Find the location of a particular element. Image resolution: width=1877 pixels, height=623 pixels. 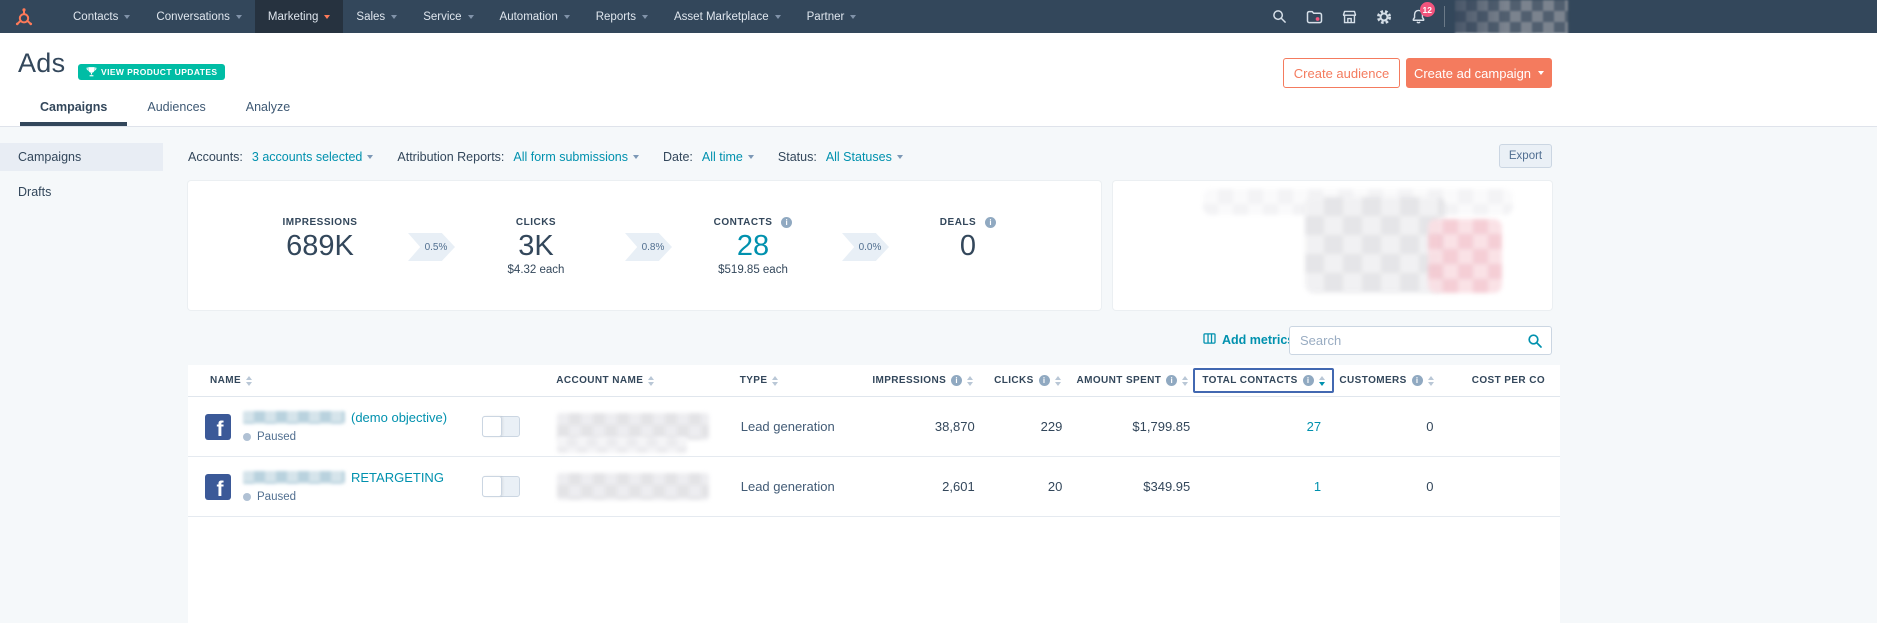

type-cell: Lead generation is located at coordinates (787, 426).